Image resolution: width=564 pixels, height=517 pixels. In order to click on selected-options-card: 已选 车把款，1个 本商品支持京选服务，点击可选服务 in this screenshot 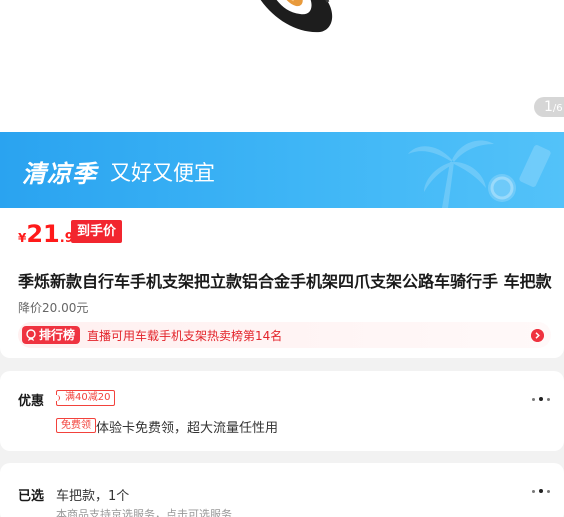, I will do `click(282, 490)`.